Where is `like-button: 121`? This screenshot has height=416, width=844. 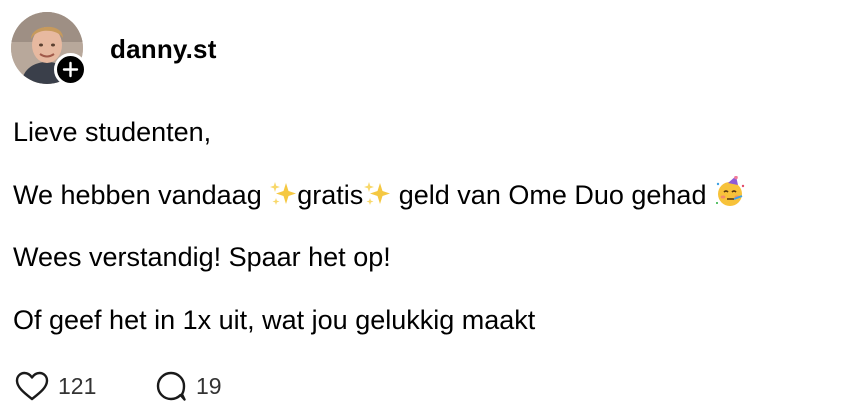
like-button: 121 is located at coordinates (85, 386).